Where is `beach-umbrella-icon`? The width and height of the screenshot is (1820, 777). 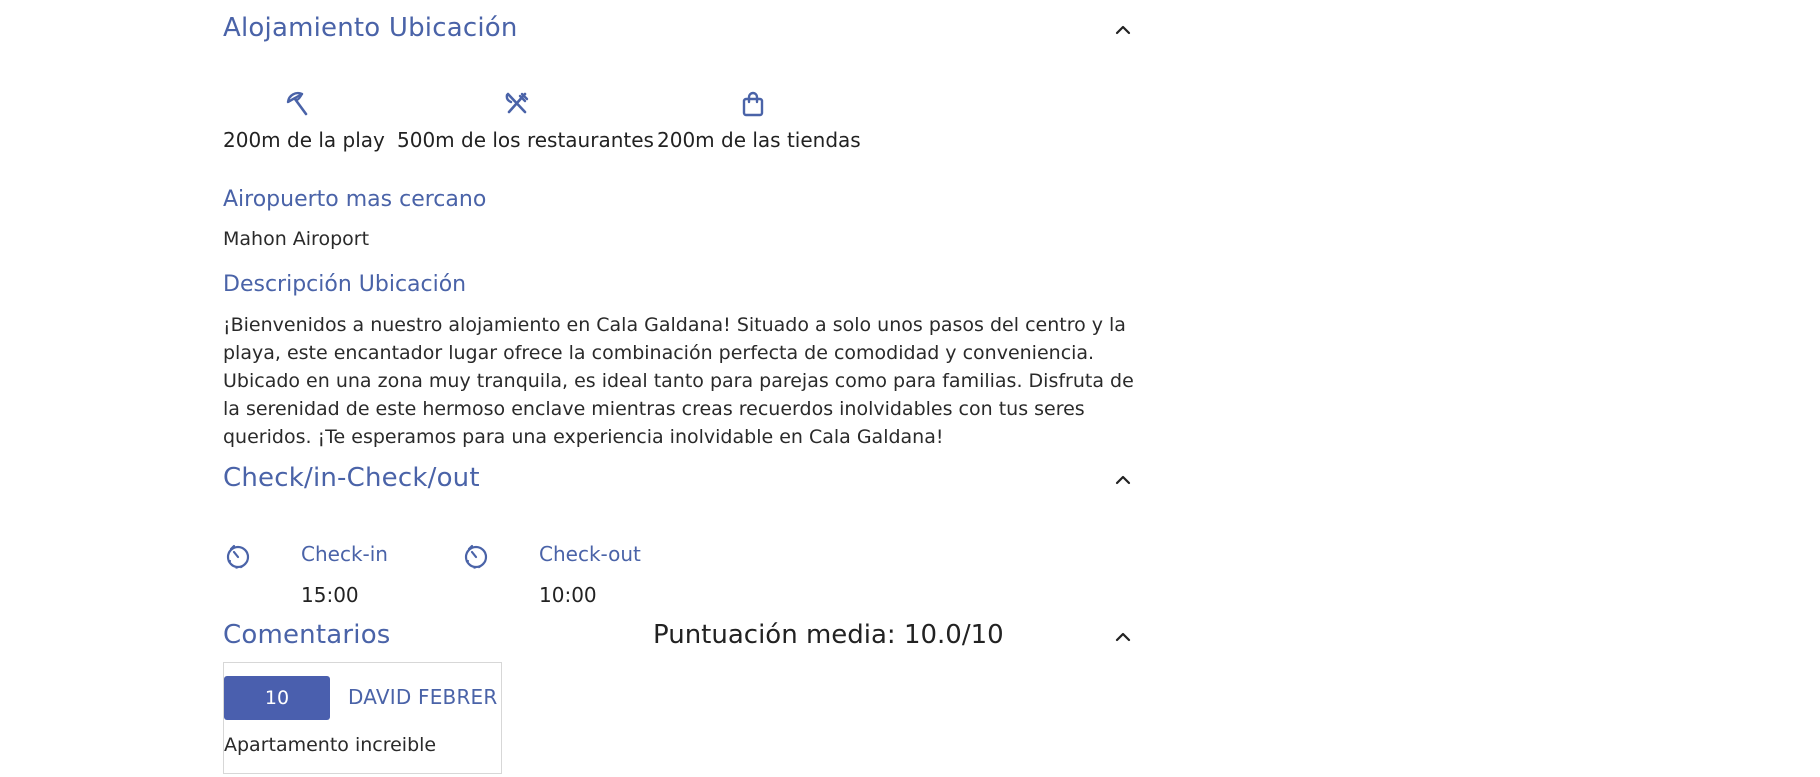
beach-umbrella-icon is located at coordinates (298, 104).